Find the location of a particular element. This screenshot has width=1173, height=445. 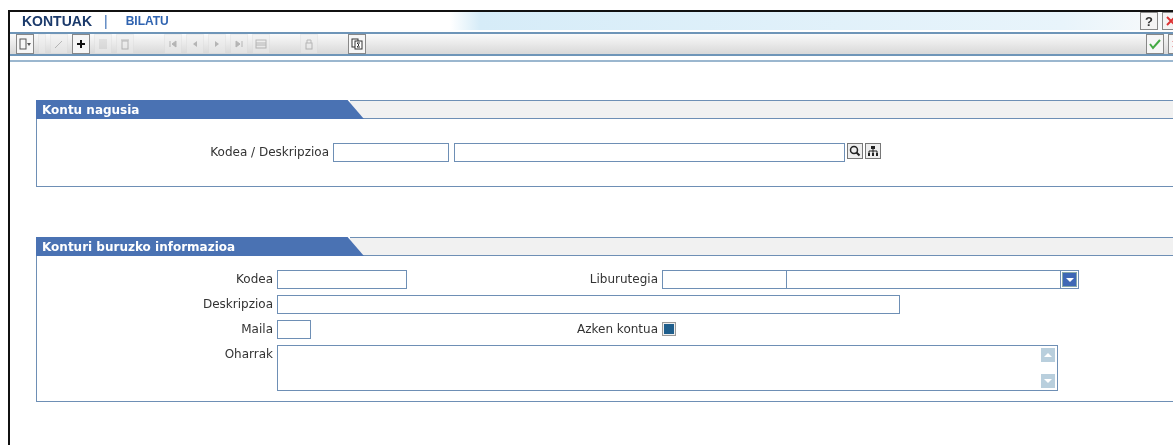

trash-icon is located at coordinates (125, 44).